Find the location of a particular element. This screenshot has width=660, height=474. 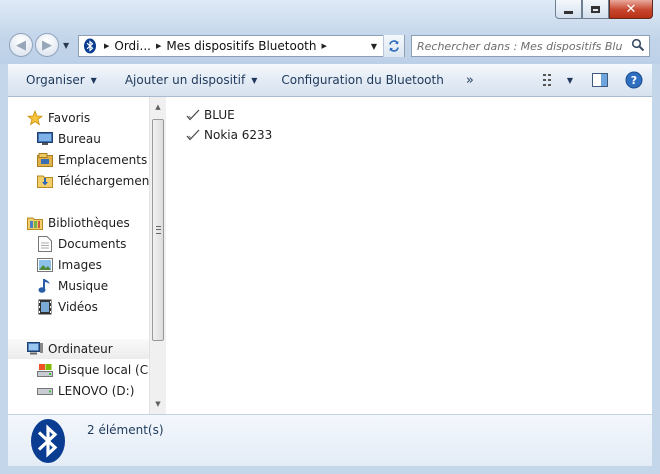

refresh-button is located at coordinates (393, 46).